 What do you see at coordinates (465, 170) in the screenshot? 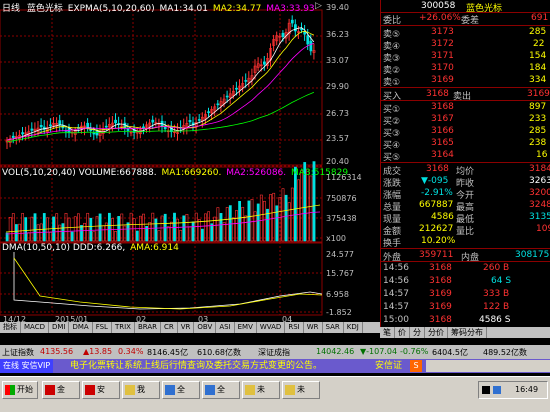
I see `stat-row: 成交 3168 均价 3184` at bounding box center [465, 170].